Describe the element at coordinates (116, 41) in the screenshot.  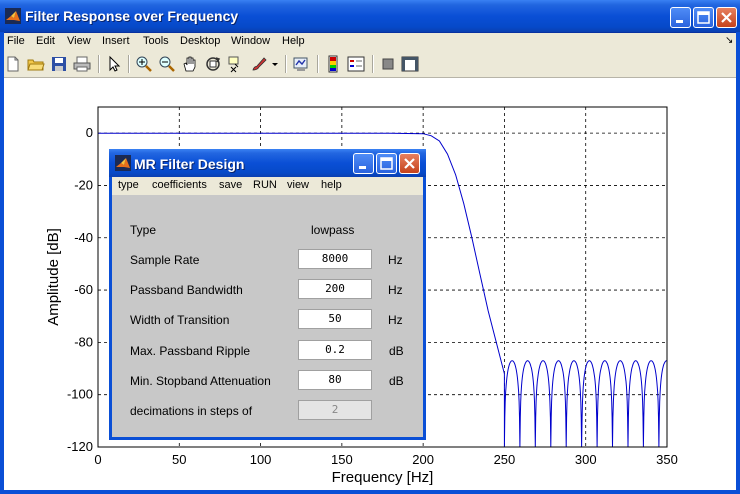
I see `menu-insert: Insert` at that location.